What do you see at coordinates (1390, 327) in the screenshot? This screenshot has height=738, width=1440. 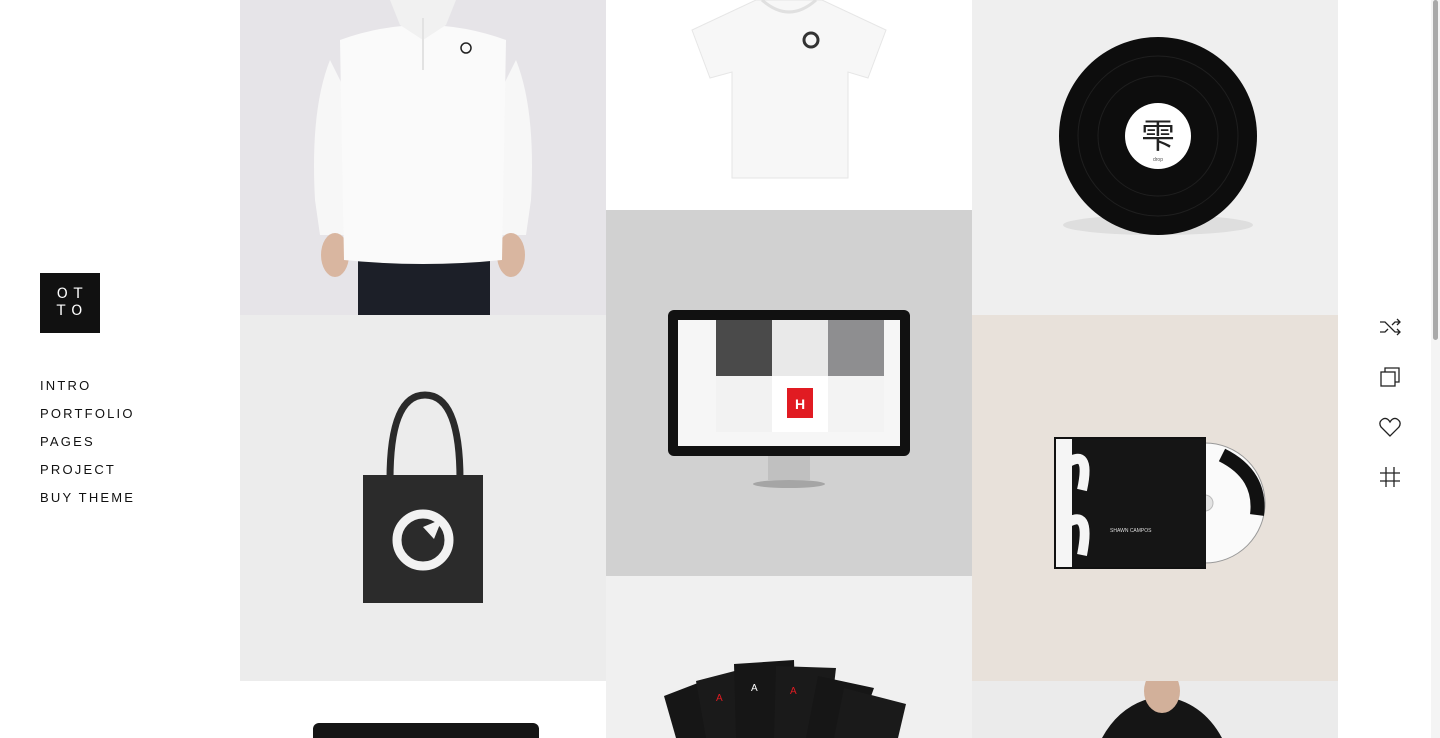 I see `shuffle-icon` at bounding box center [1390, 327].